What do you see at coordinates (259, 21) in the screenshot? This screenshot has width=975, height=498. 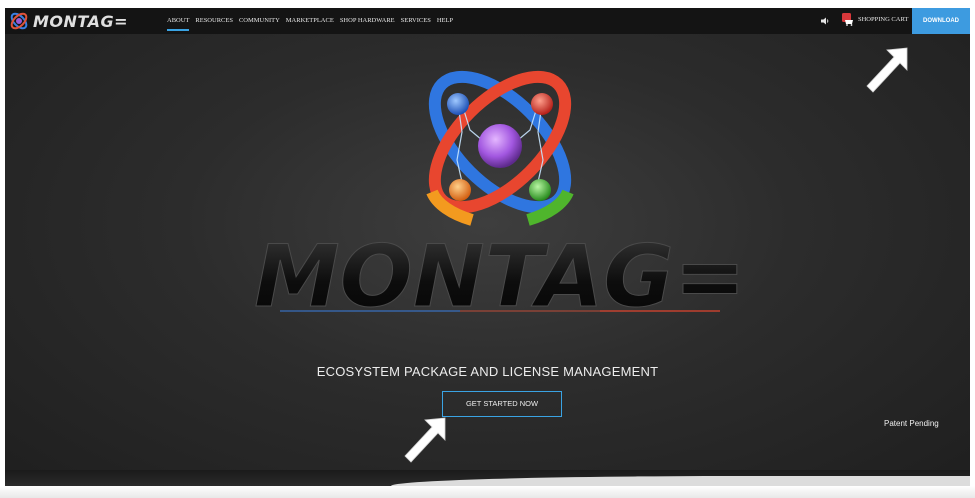 I see `nav-item-community: COMMUNITY` at bounding box center [259, 21].